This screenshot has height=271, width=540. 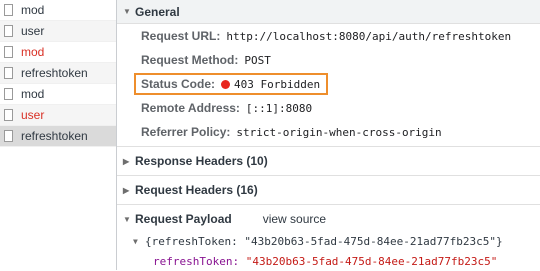 I want to click on status-code-label: Status Code:, so click(x=178, y=84).